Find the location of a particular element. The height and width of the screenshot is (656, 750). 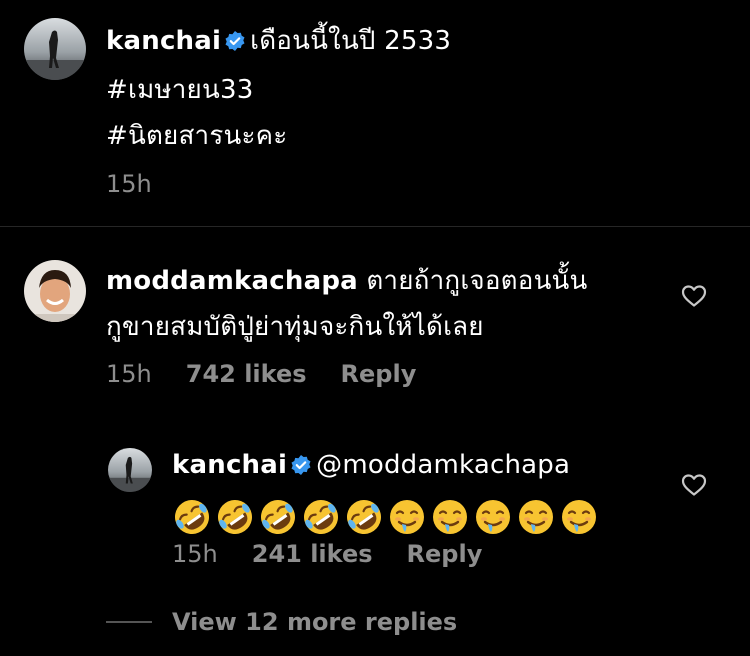

caption-line-1: เดือนนี้ในปี 2533 is located at coordinates (351, 41).